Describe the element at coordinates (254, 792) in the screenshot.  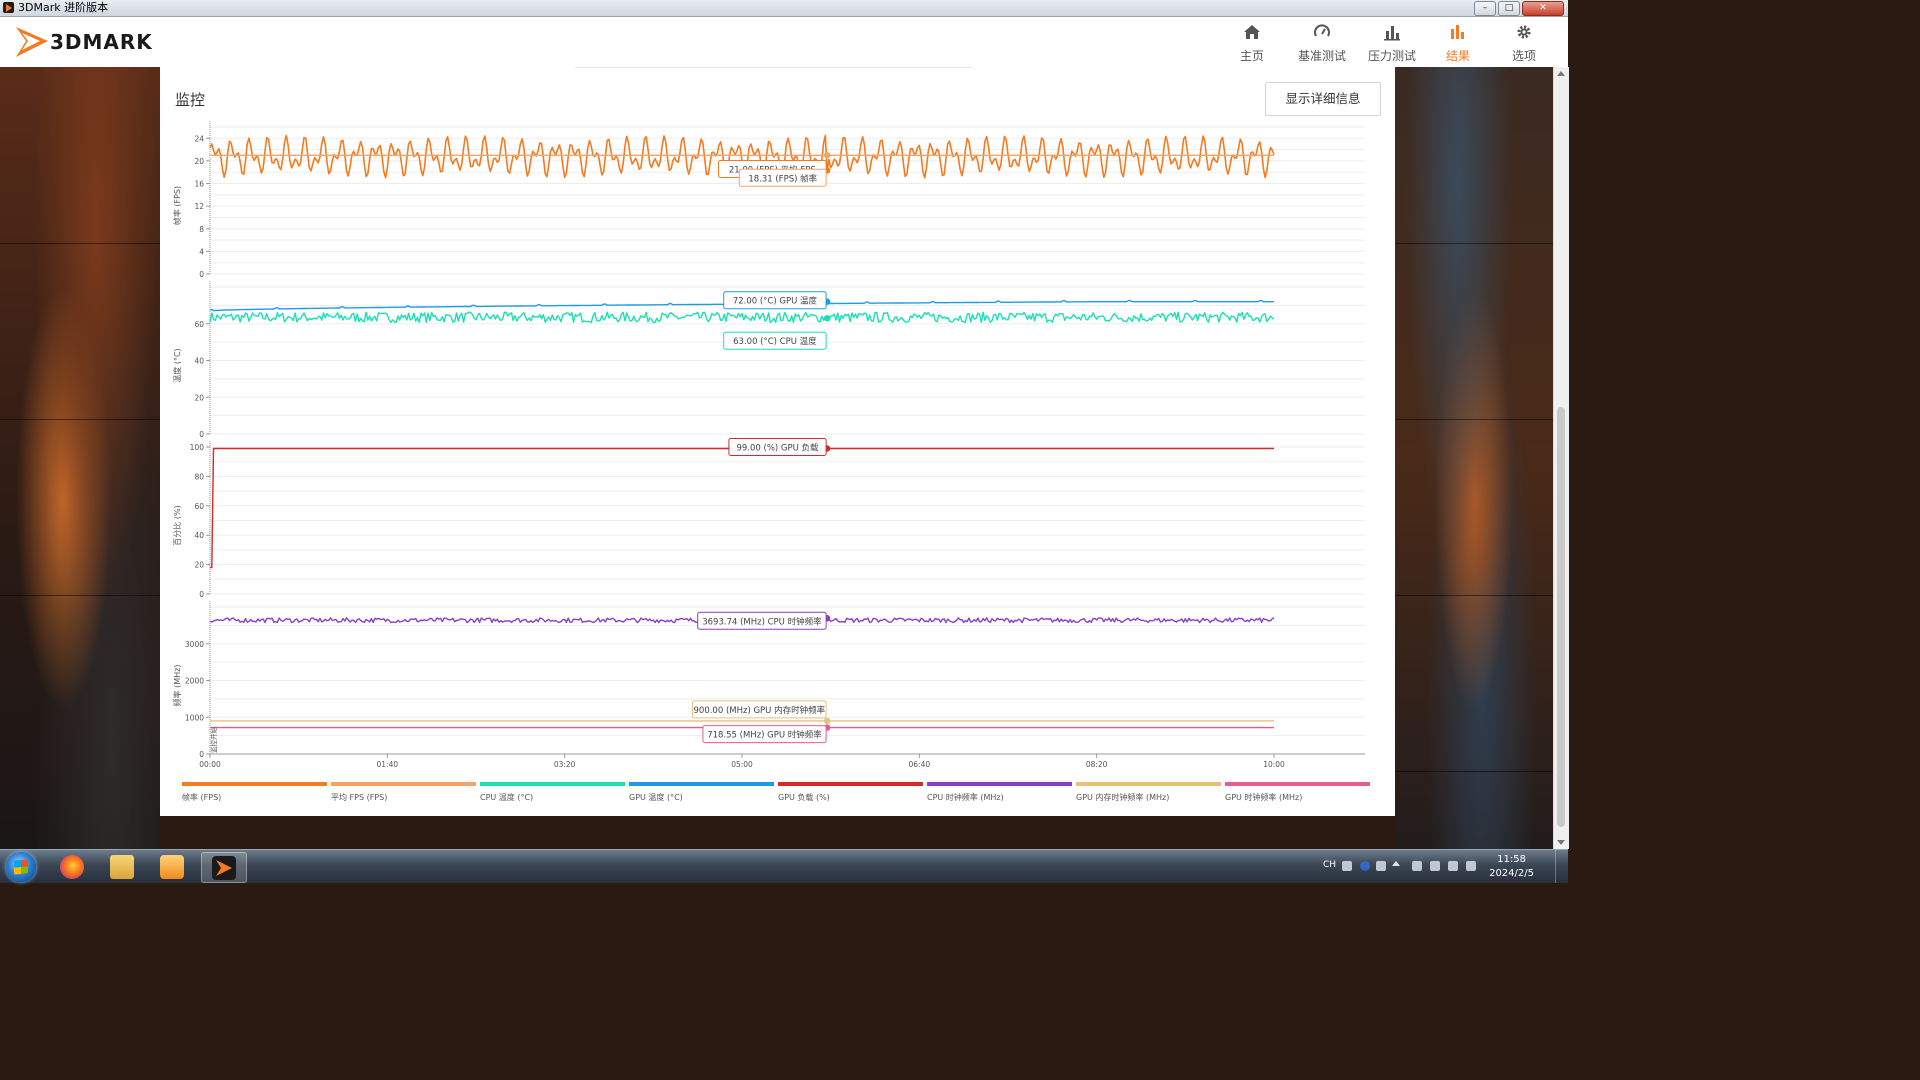
I see `legend-item: 帧率 (FPS)` at that location.